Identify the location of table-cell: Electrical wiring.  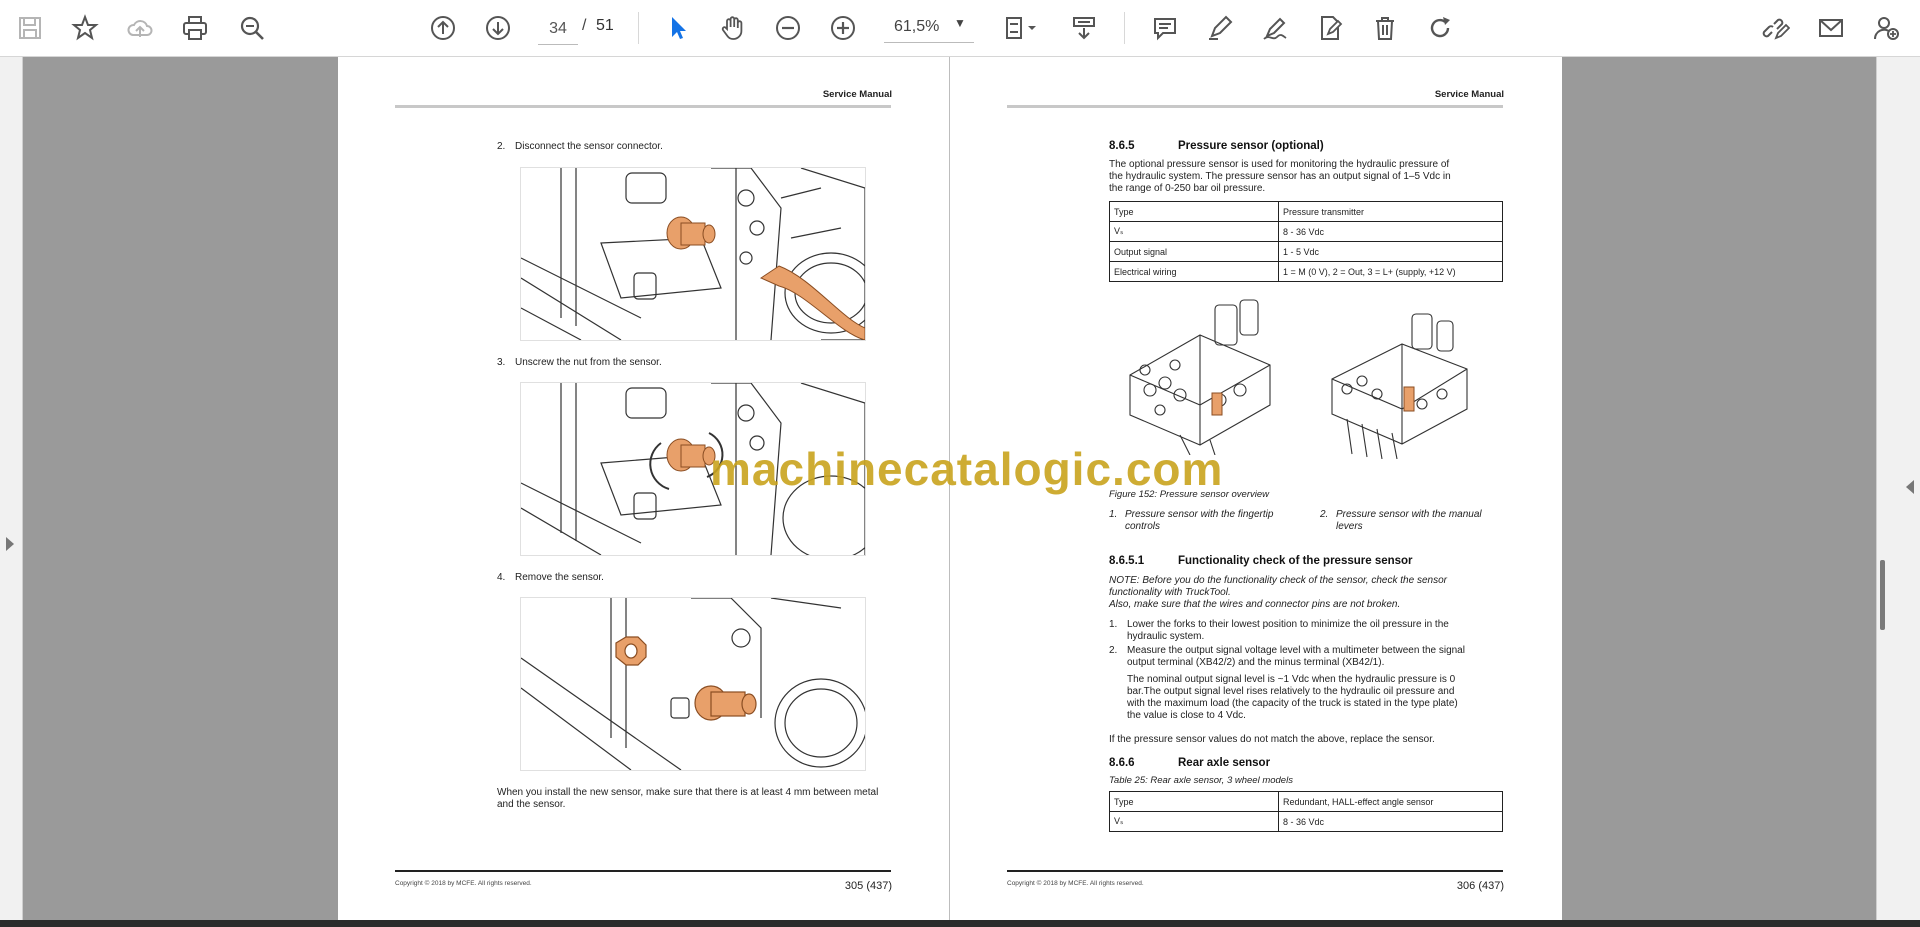
(1194, 271).